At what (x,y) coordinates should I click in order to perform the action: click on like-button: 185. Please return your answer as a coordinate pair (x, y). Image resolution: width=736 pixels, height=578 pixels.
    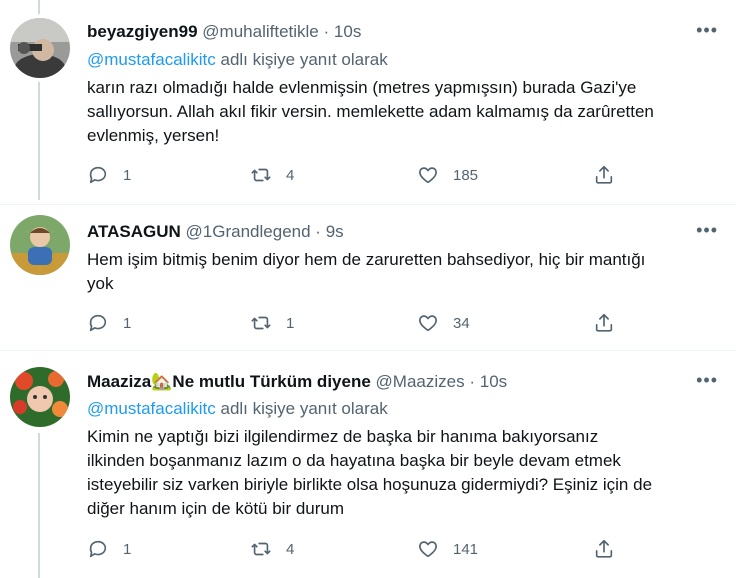
    Looking at the image, I should click on (447, 175).